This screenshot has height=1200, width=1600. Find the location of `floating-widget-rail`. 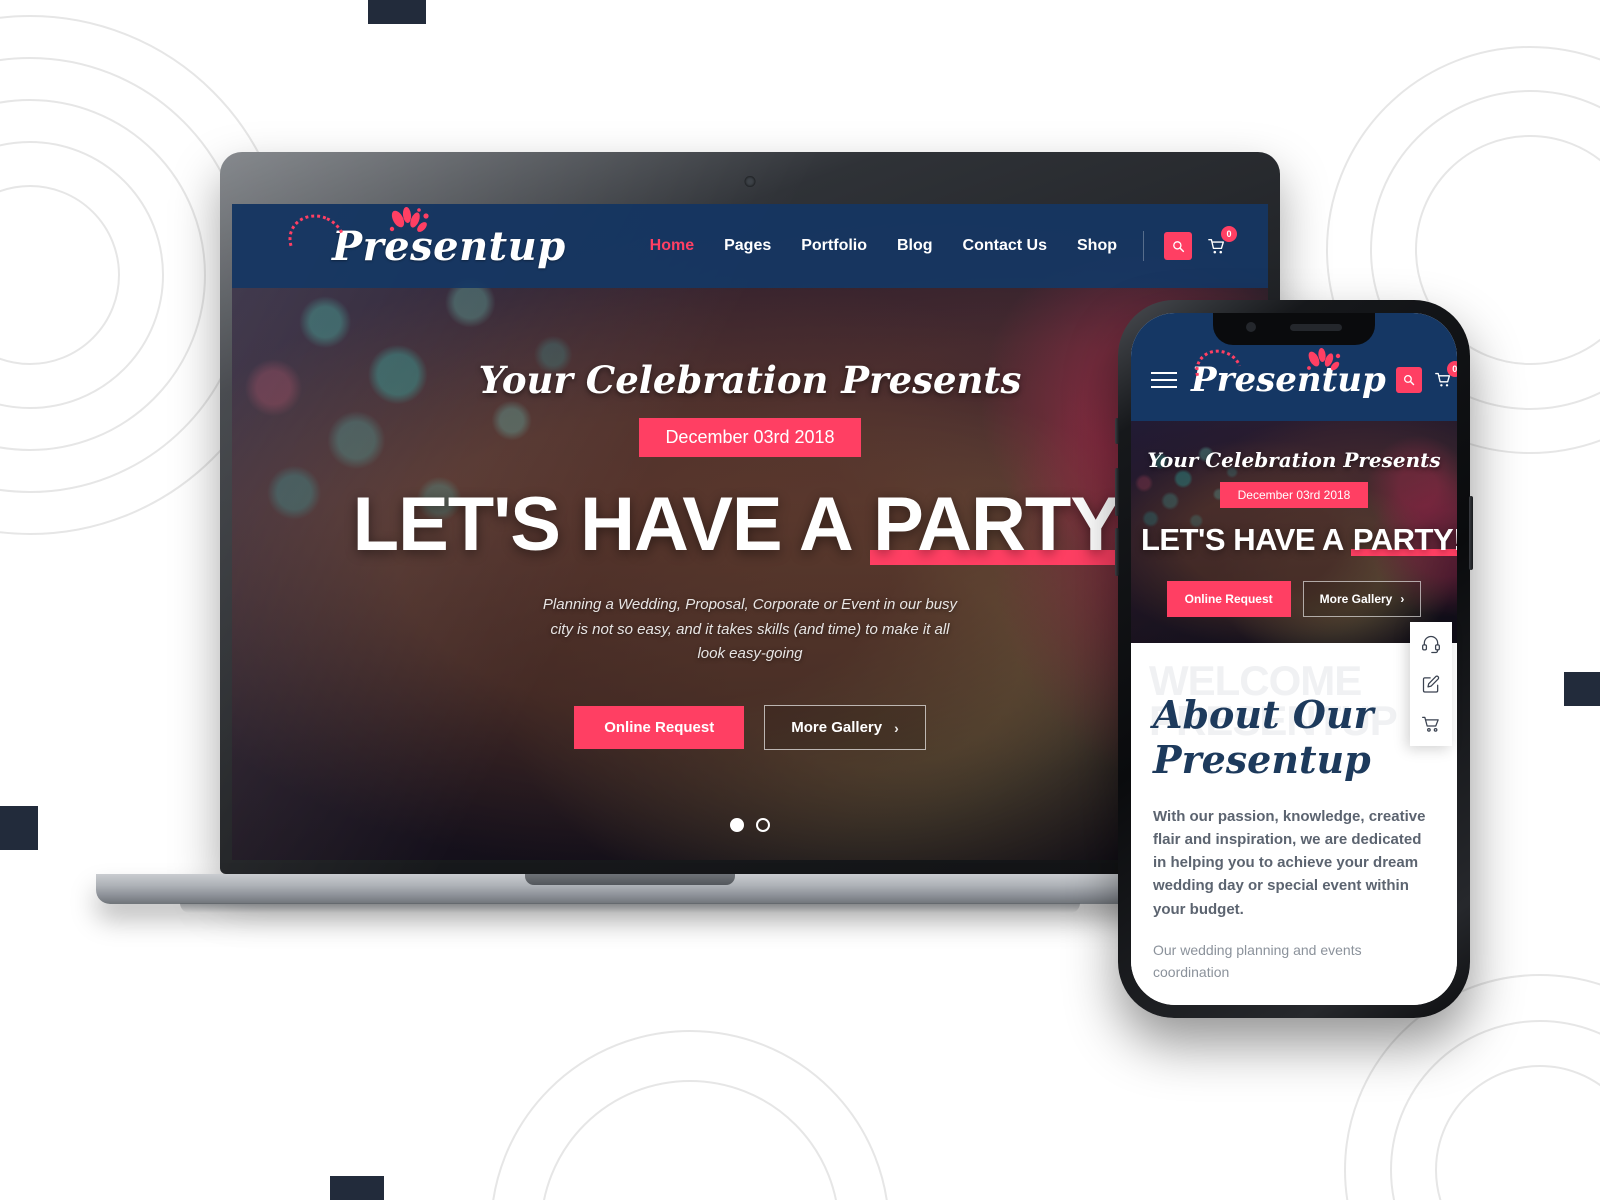

floating-widget-rail is located at coordinates (1431, 684).